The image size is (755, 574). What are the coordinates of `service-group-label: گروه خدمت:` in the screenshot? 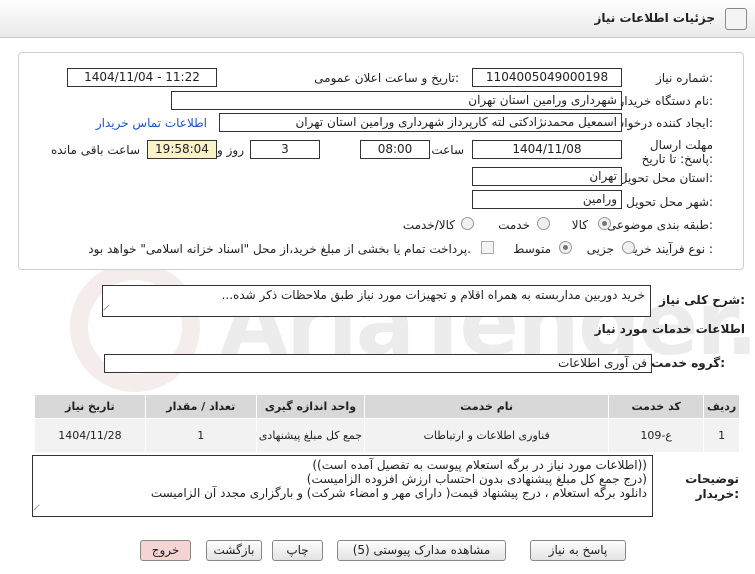 It's located at (688, 363).